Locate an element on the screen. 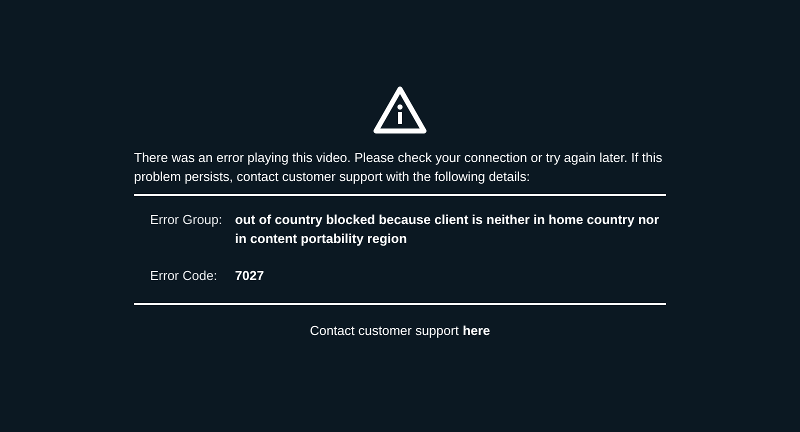 The width and height of the screenshot is (800, 432). support-link: here is located at coordinates (476, 330).